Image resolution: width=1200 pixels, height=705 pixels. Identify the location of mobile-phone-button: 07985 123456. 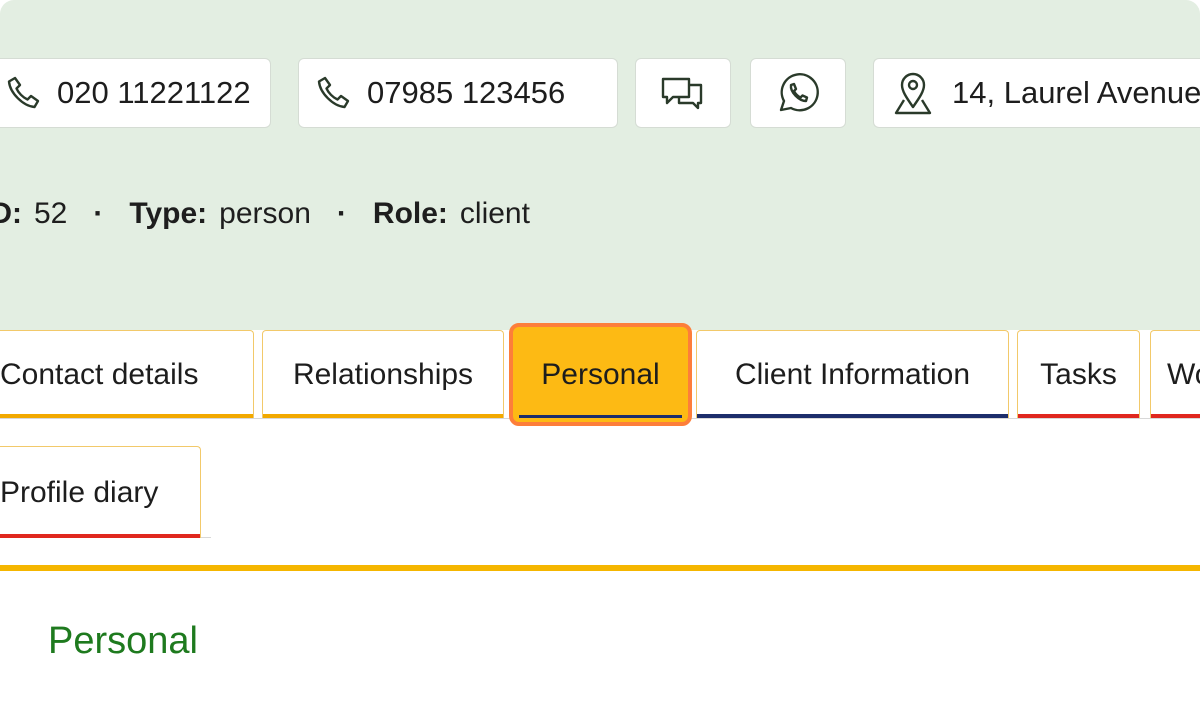
(458, 93).